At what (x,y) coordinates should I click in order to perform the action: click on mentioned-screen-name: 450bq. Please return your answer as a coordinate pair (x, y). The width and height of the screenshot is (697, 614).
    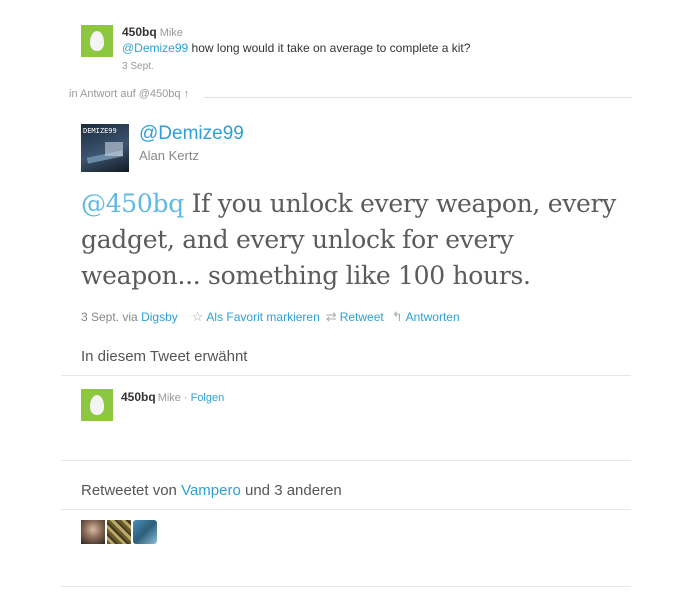
    Looking at the image, I should click on (138, 397).